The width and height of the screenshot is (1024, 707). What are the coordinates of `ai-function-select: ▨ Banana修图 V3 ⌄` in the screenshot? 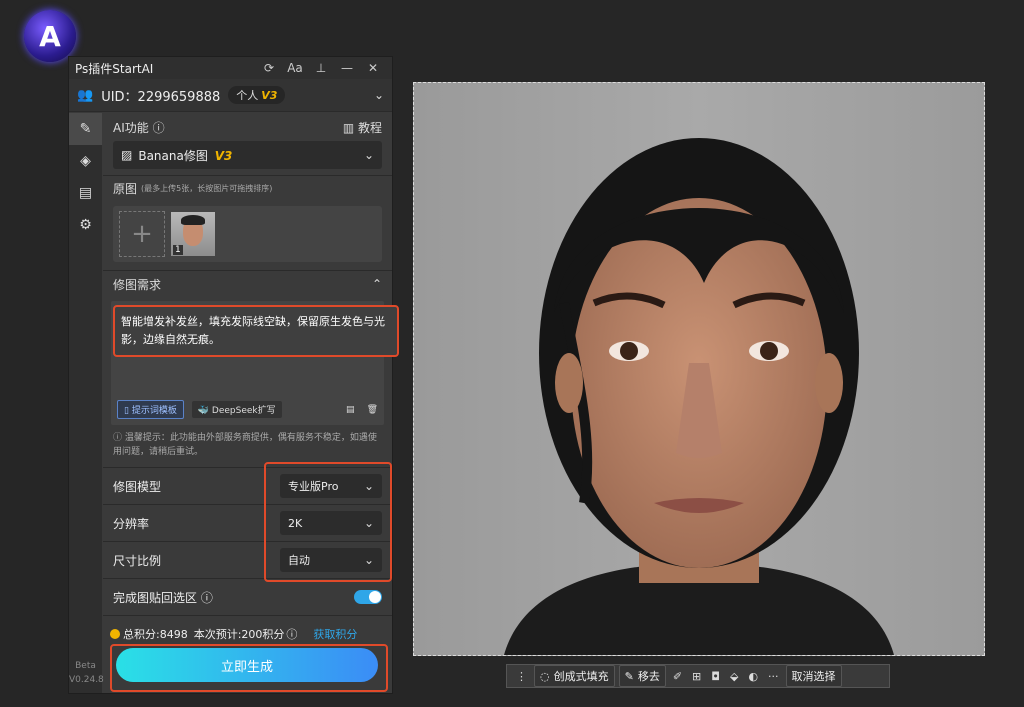 It's located at (247, 155).